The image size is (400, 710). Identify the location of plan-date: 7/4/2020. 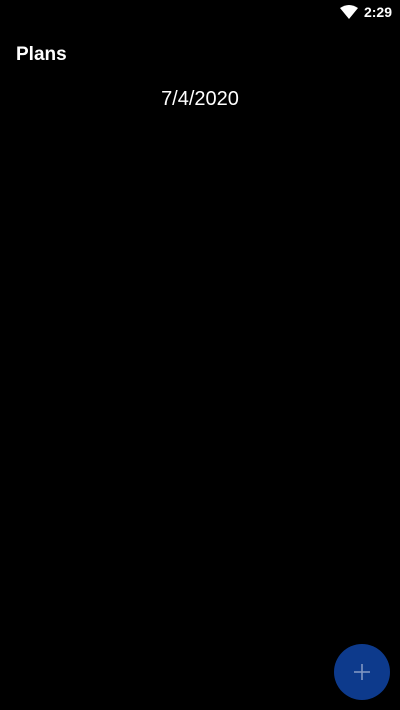
(200, 99).